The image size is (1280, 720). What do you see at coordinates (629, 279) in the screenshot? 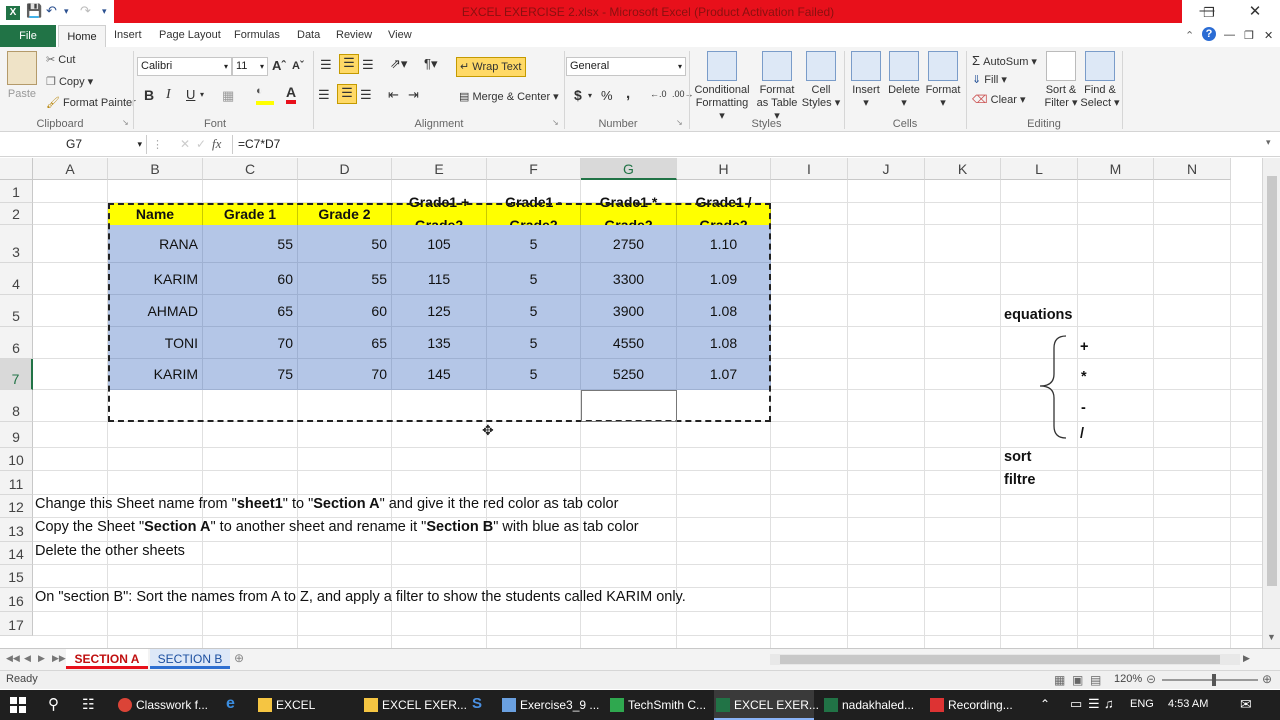
I see `table-cell: 3300` at bounding box center [629, 279].